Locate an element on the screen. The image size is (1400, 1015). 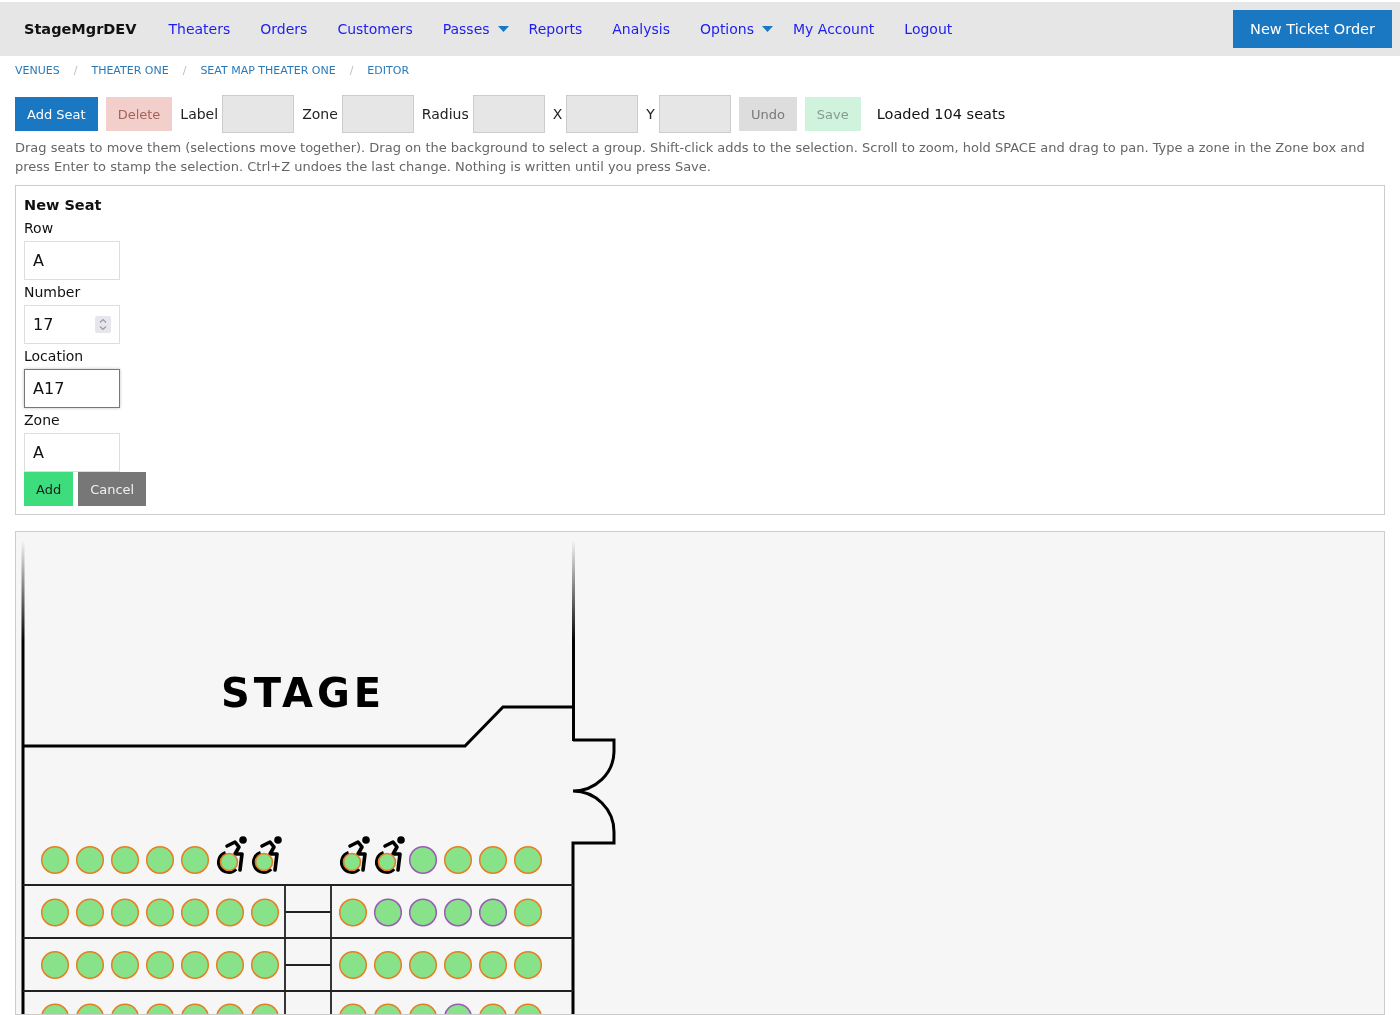
stepper-icon is located at coordinates (103, 324).